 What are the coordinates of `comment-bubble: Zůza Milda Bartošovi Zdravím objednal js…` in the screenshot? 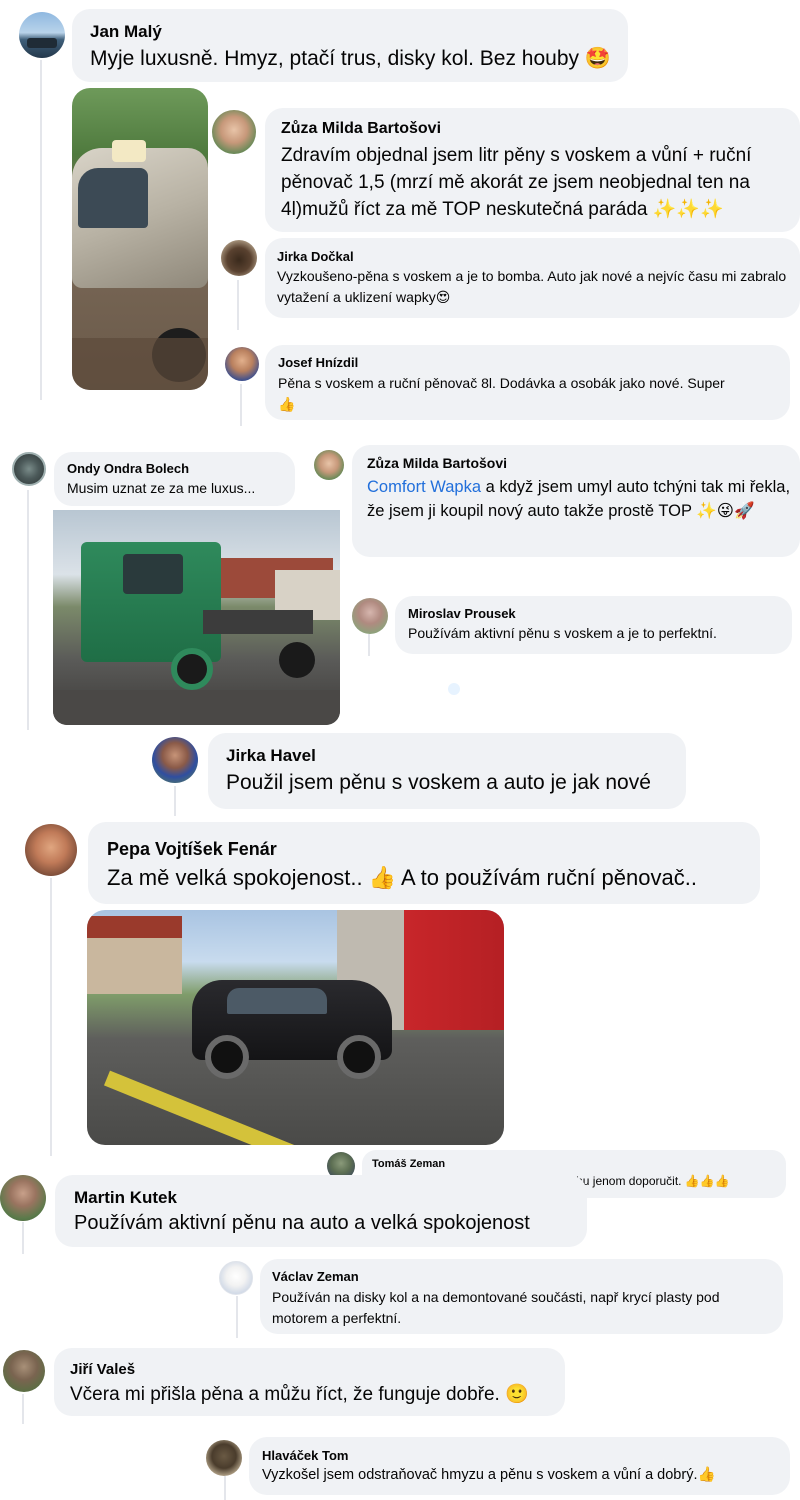 It's located at (532, 170).